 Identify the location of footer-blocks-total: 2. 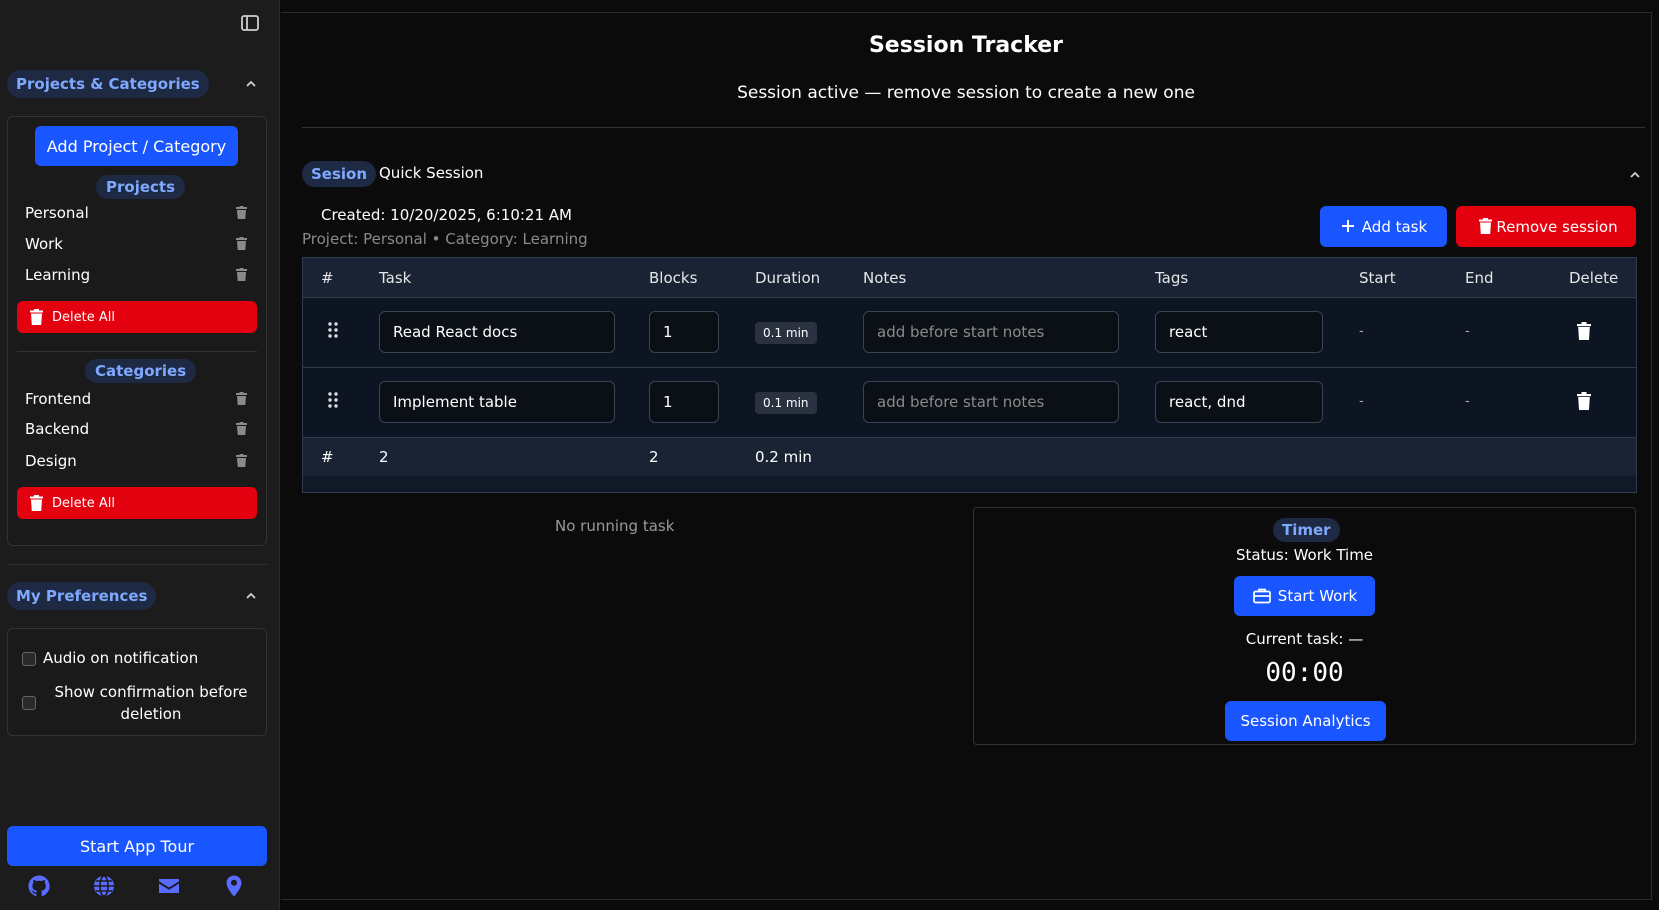
(654, 457).